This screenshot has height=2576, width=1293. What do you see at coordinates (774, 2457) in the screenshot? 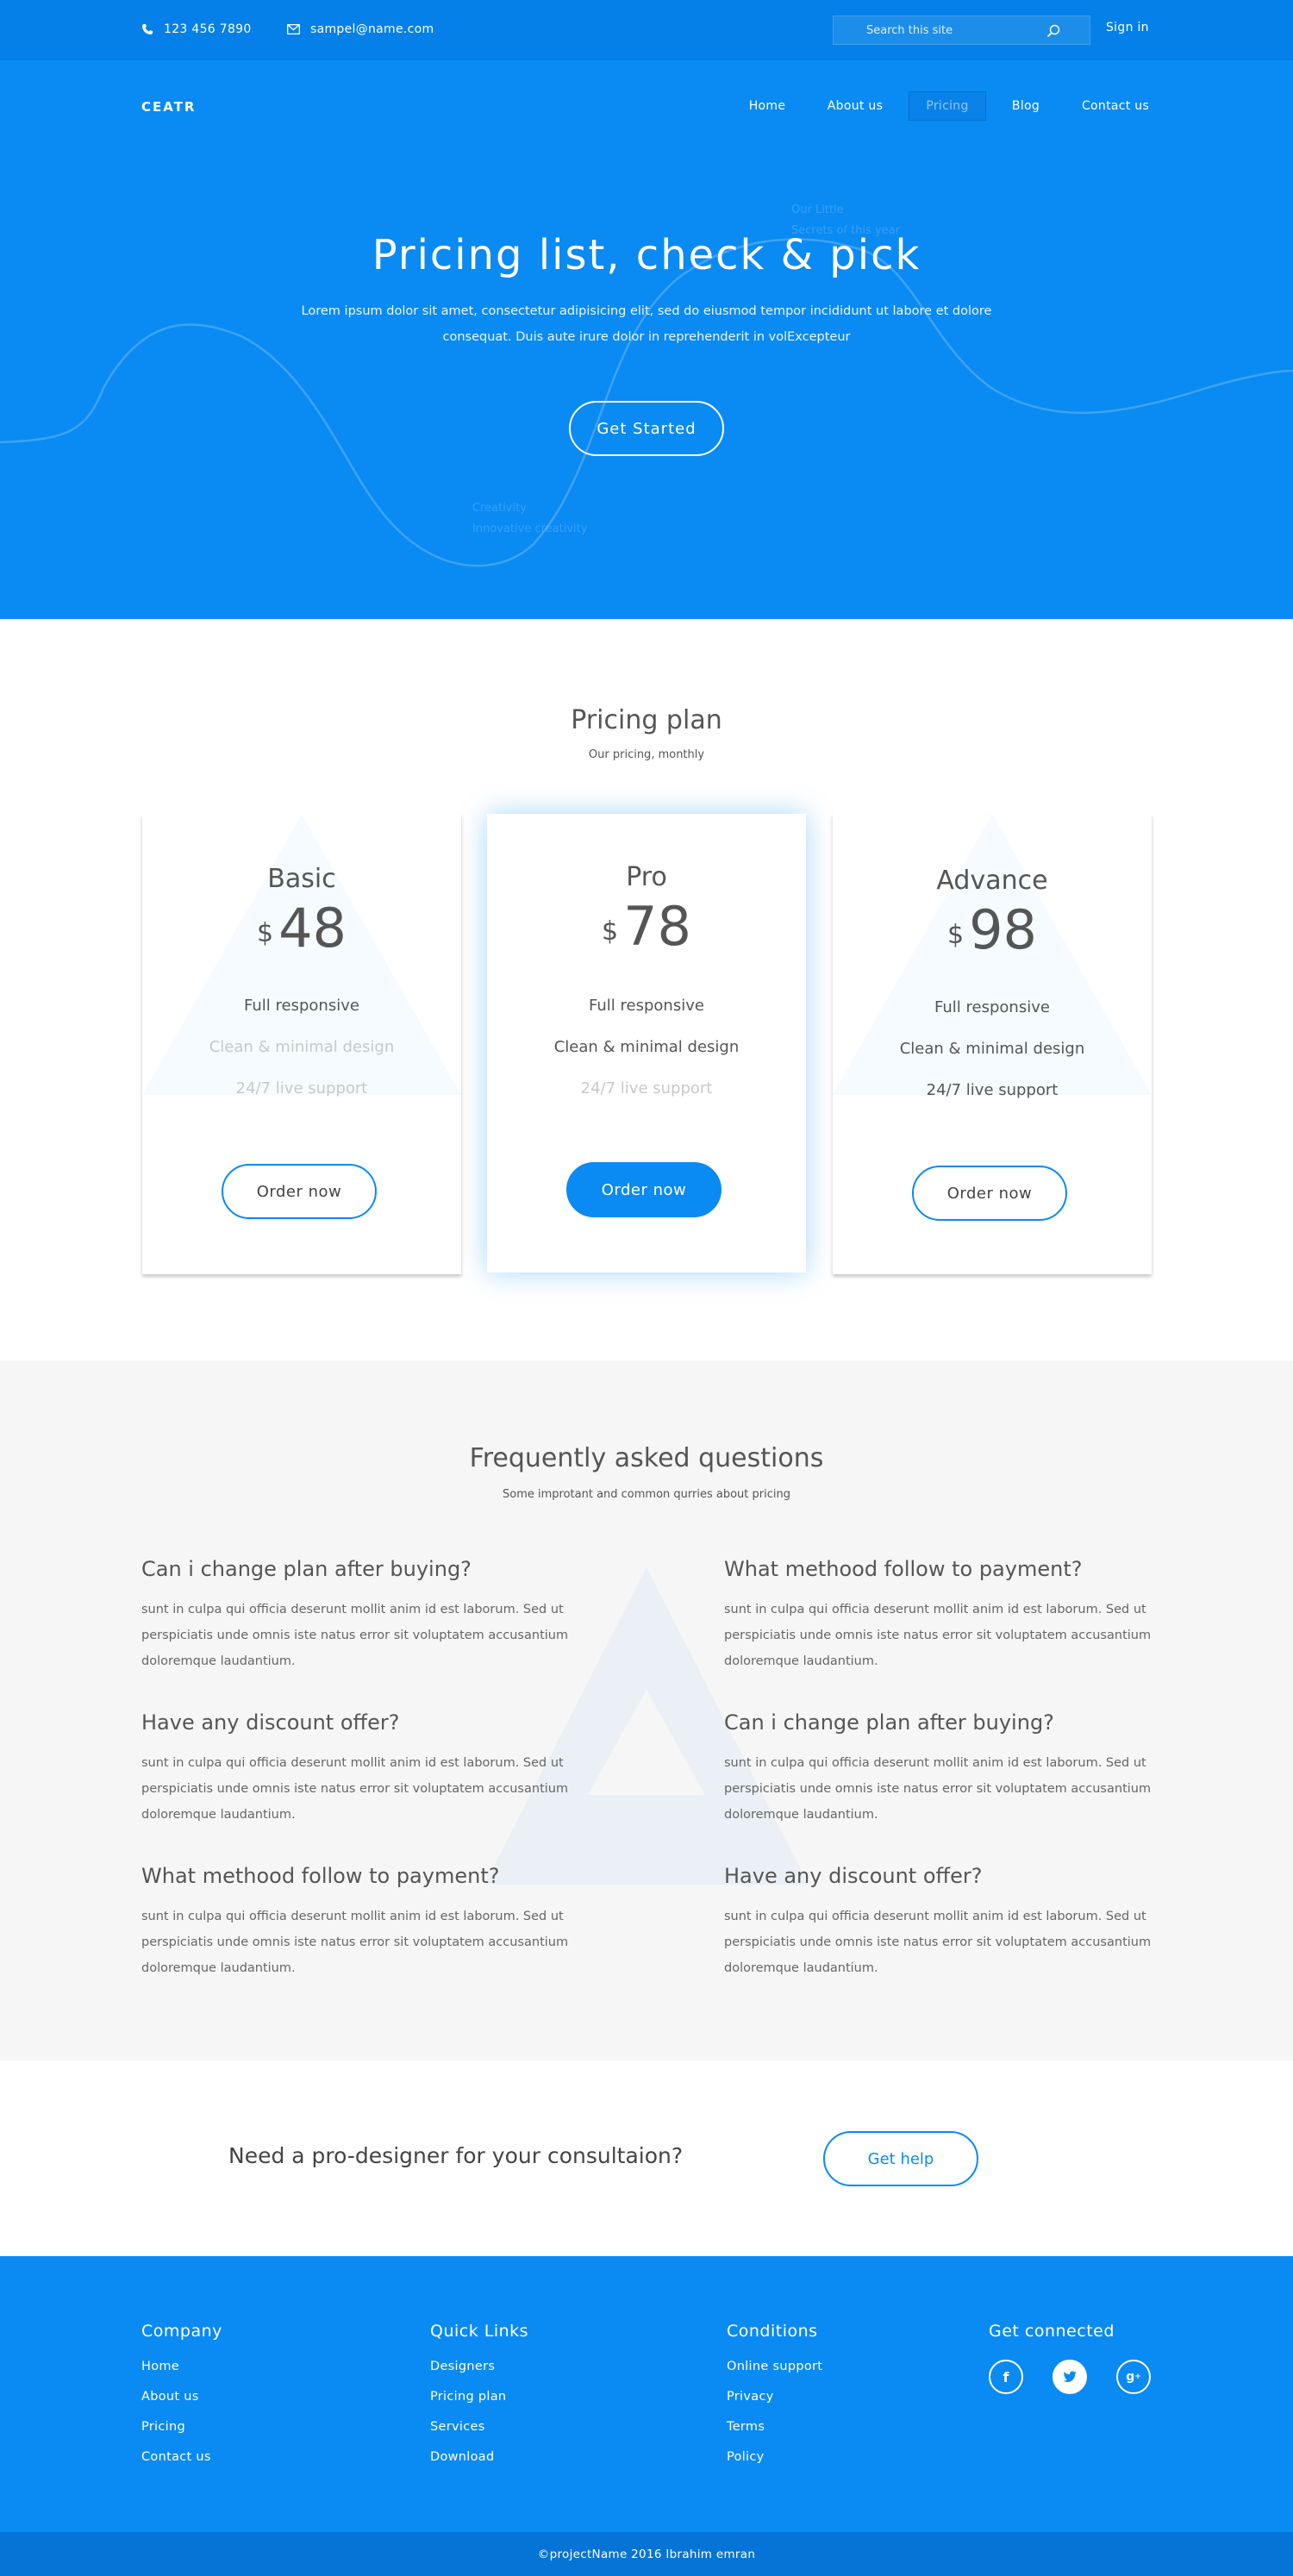
I see `footer-link-policy: Policy` at bounding box center [774, 2457].